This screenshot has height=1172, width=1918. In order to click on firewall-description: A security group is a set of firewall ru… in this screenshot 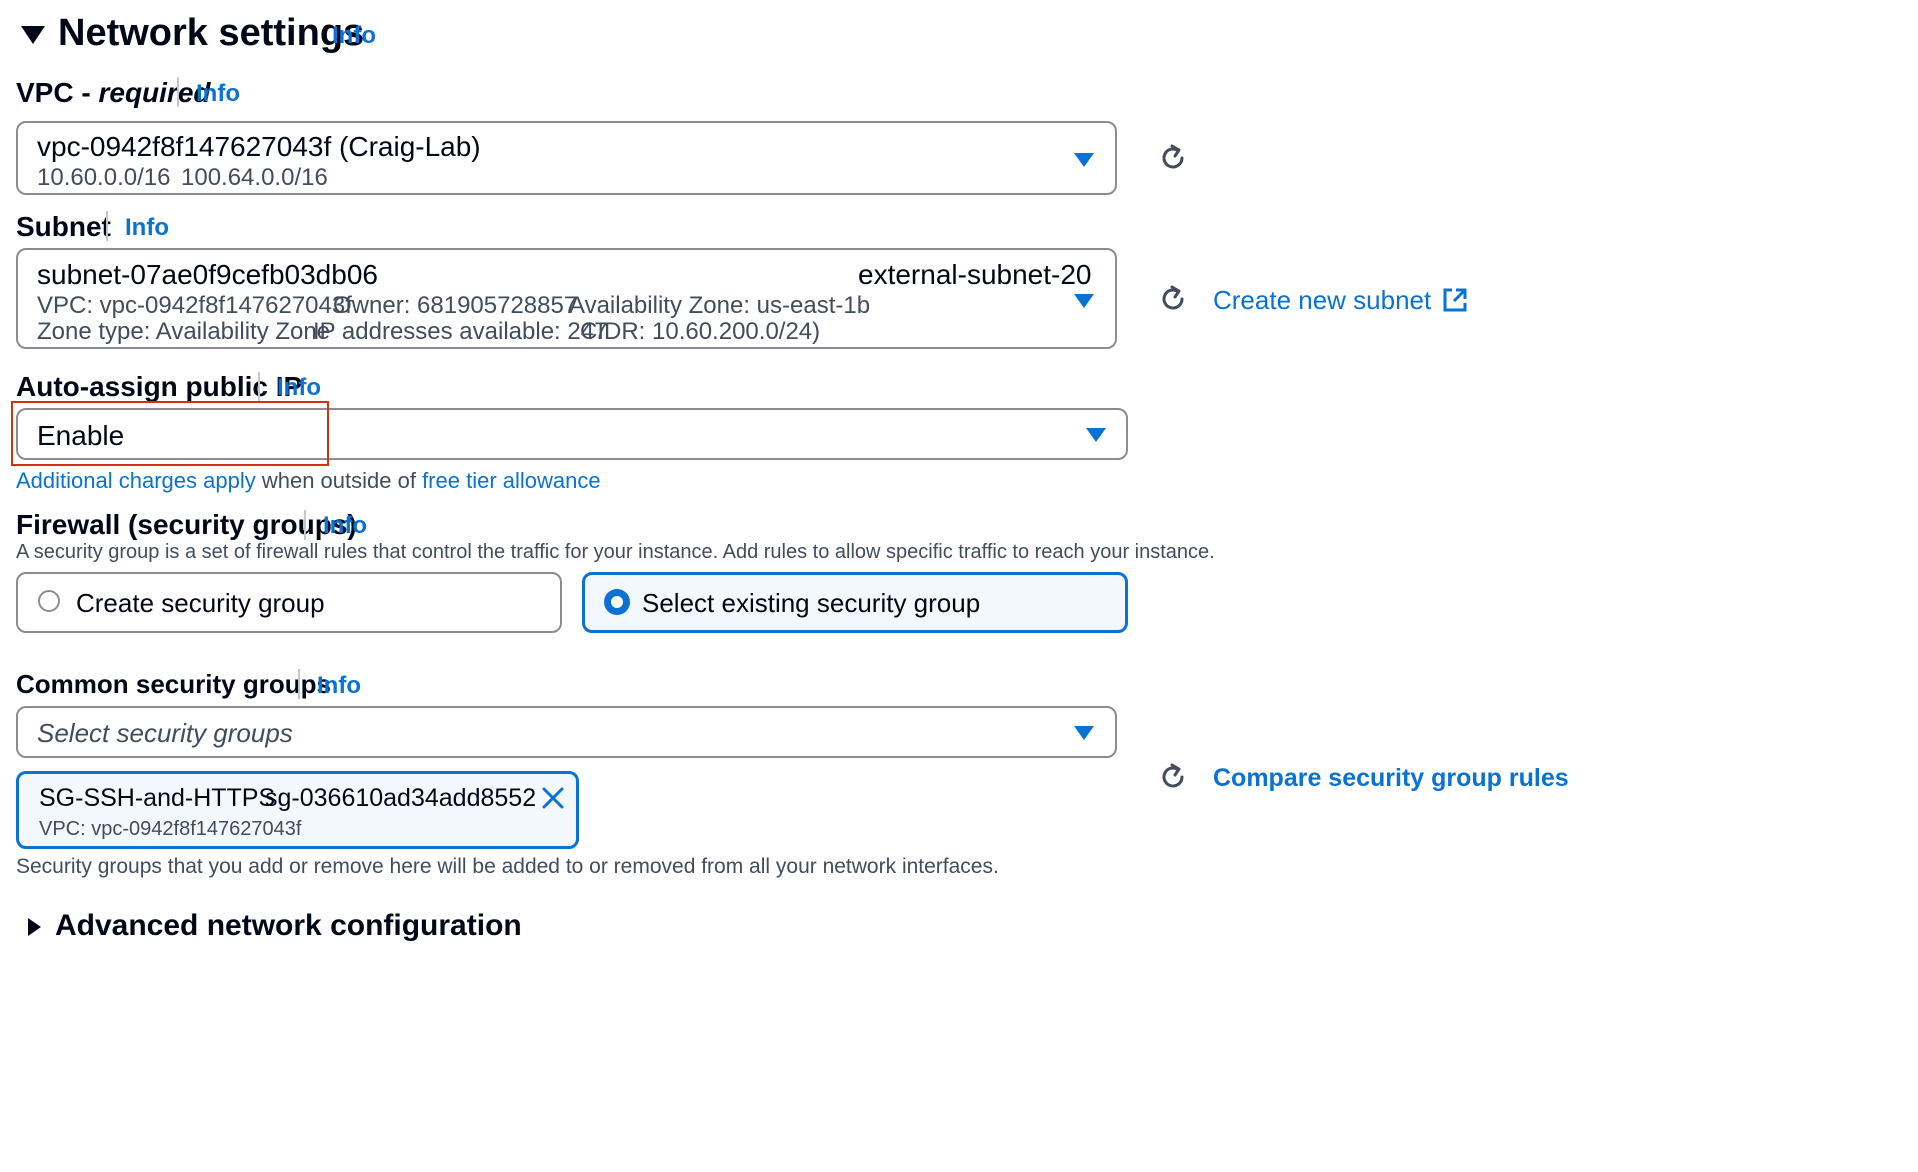, I will do `click(615, 552)`.